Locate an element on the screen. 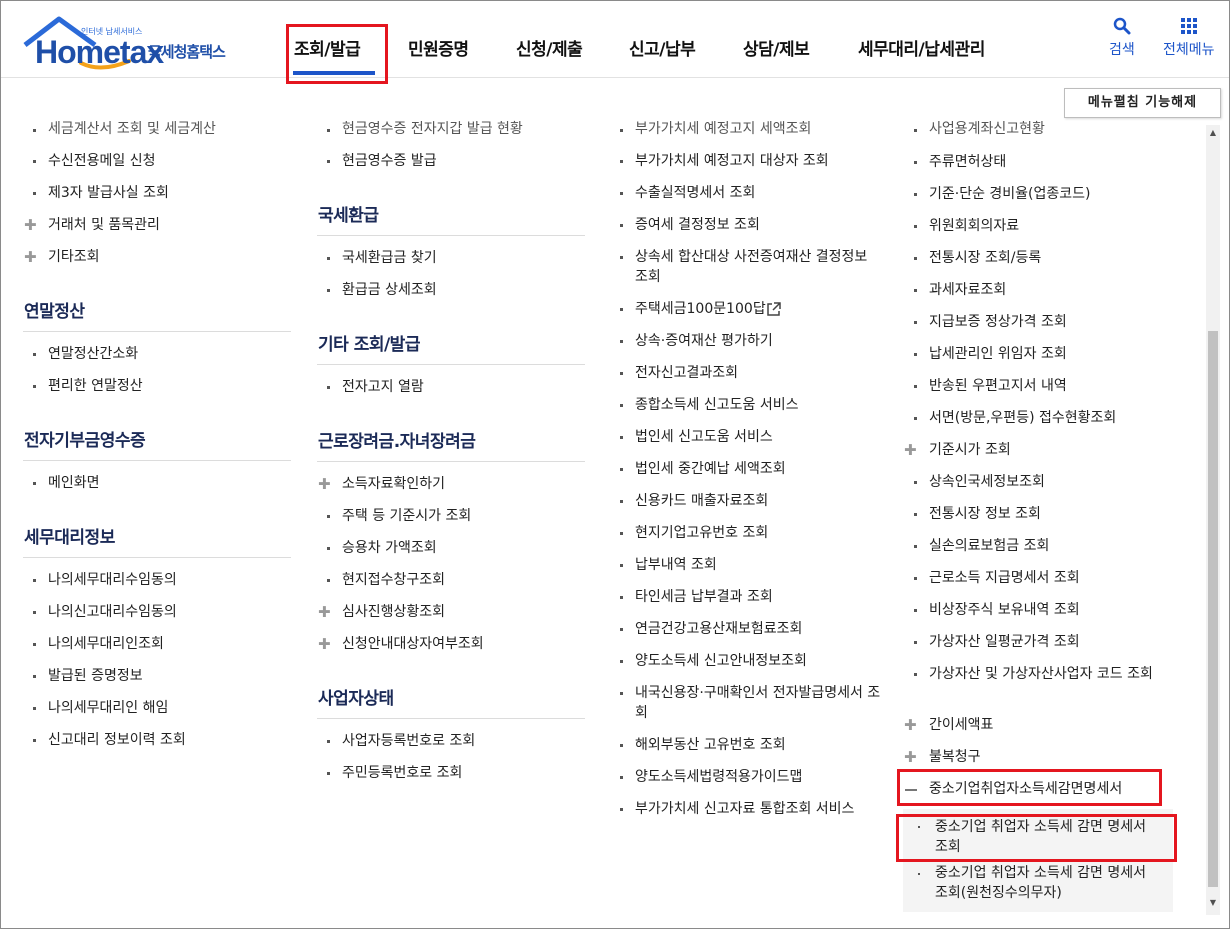 The height and width of the screenshot is (929, 1230). section-title: 근로장려금.자녀장려금 is located at coordinates (397, 439).